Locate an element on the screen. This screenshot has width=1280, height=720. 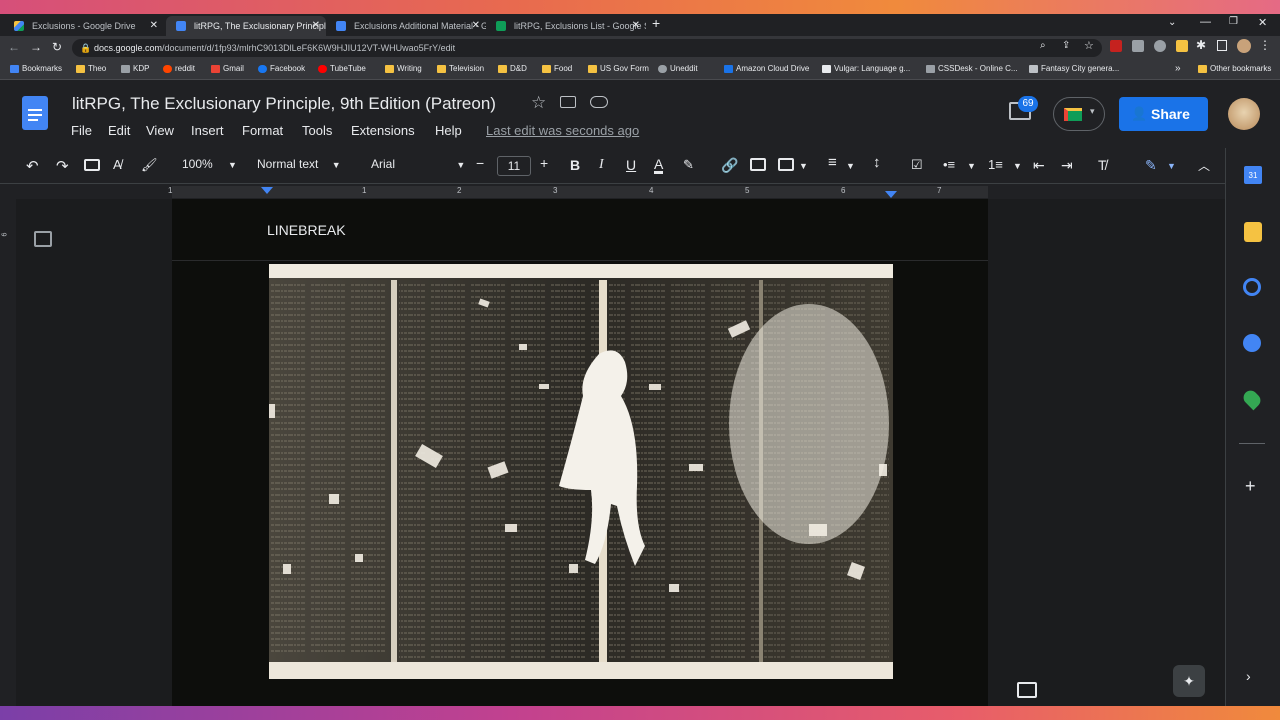
right-indent-marker is located at coordinates (891, 194).